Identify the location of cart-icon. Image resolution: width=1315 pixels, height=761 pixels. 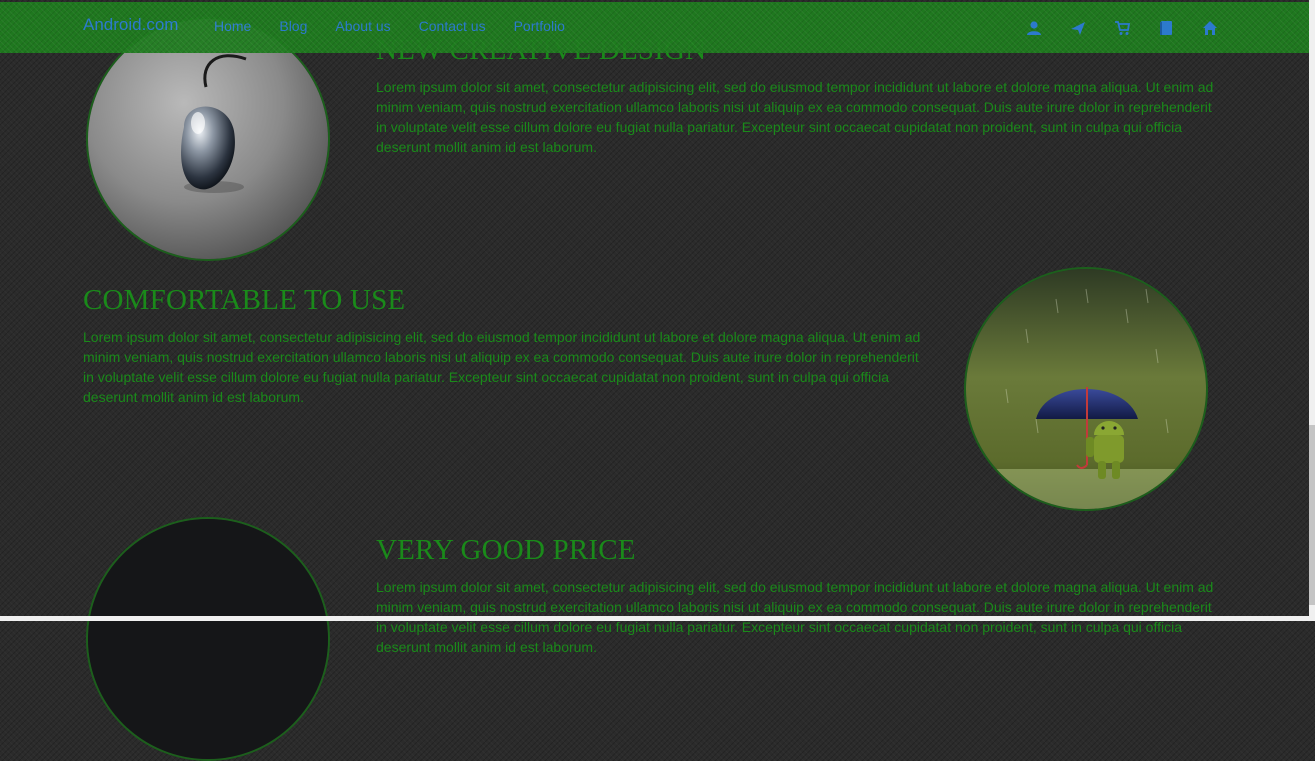
(1121, 28).